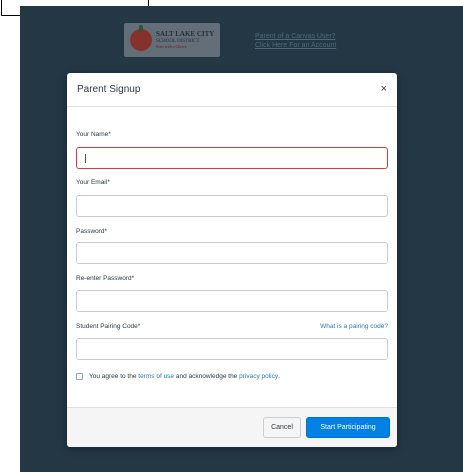  I want to click on start-participating-button: Start Participating, so click(348, 427).